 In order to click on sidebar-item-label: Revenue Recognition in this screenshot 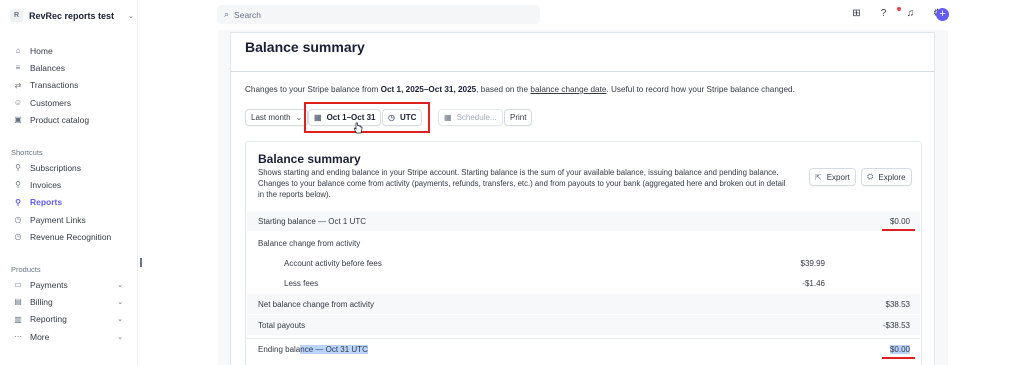, I will do `click(71, 236)`.